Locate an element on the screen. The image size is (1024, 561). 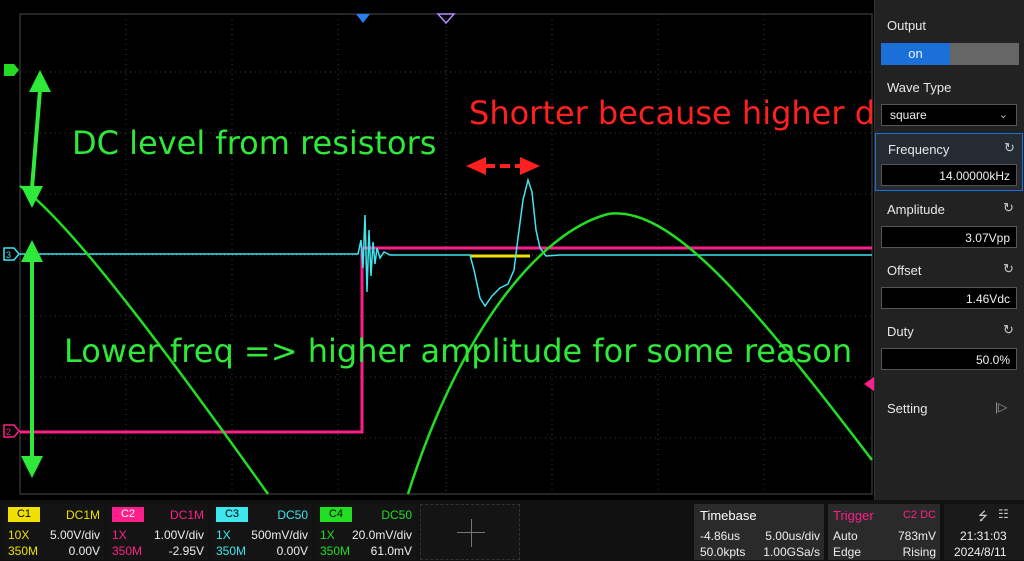
offset-label: Offset is located at coordinates (904, 270).